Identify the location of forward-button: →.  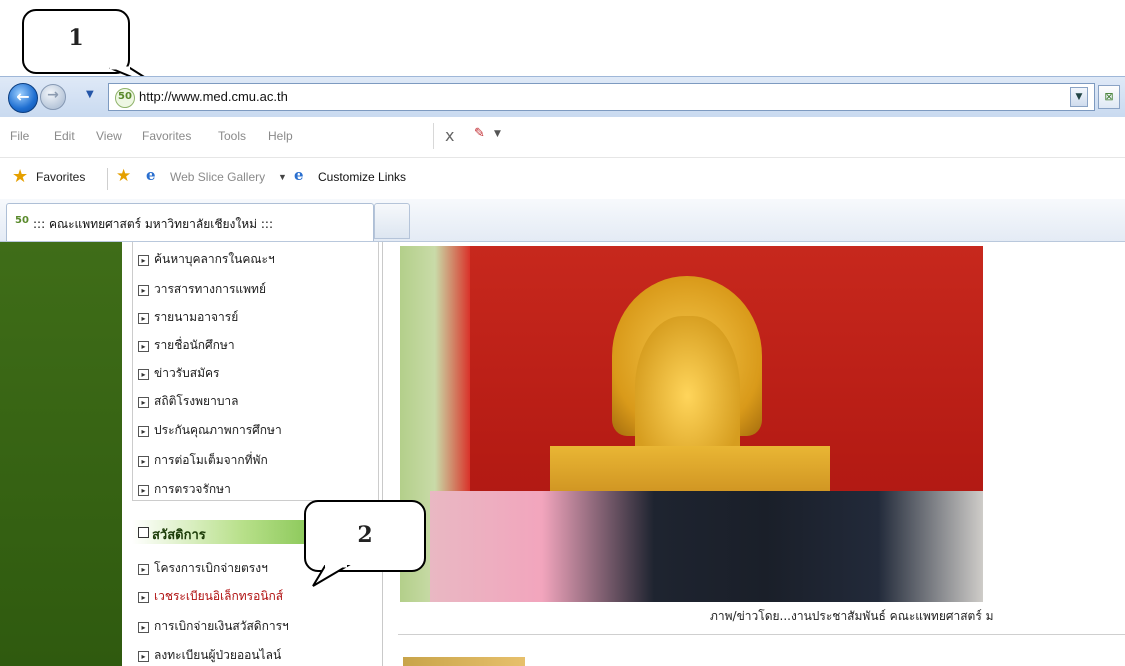
(53, 97).